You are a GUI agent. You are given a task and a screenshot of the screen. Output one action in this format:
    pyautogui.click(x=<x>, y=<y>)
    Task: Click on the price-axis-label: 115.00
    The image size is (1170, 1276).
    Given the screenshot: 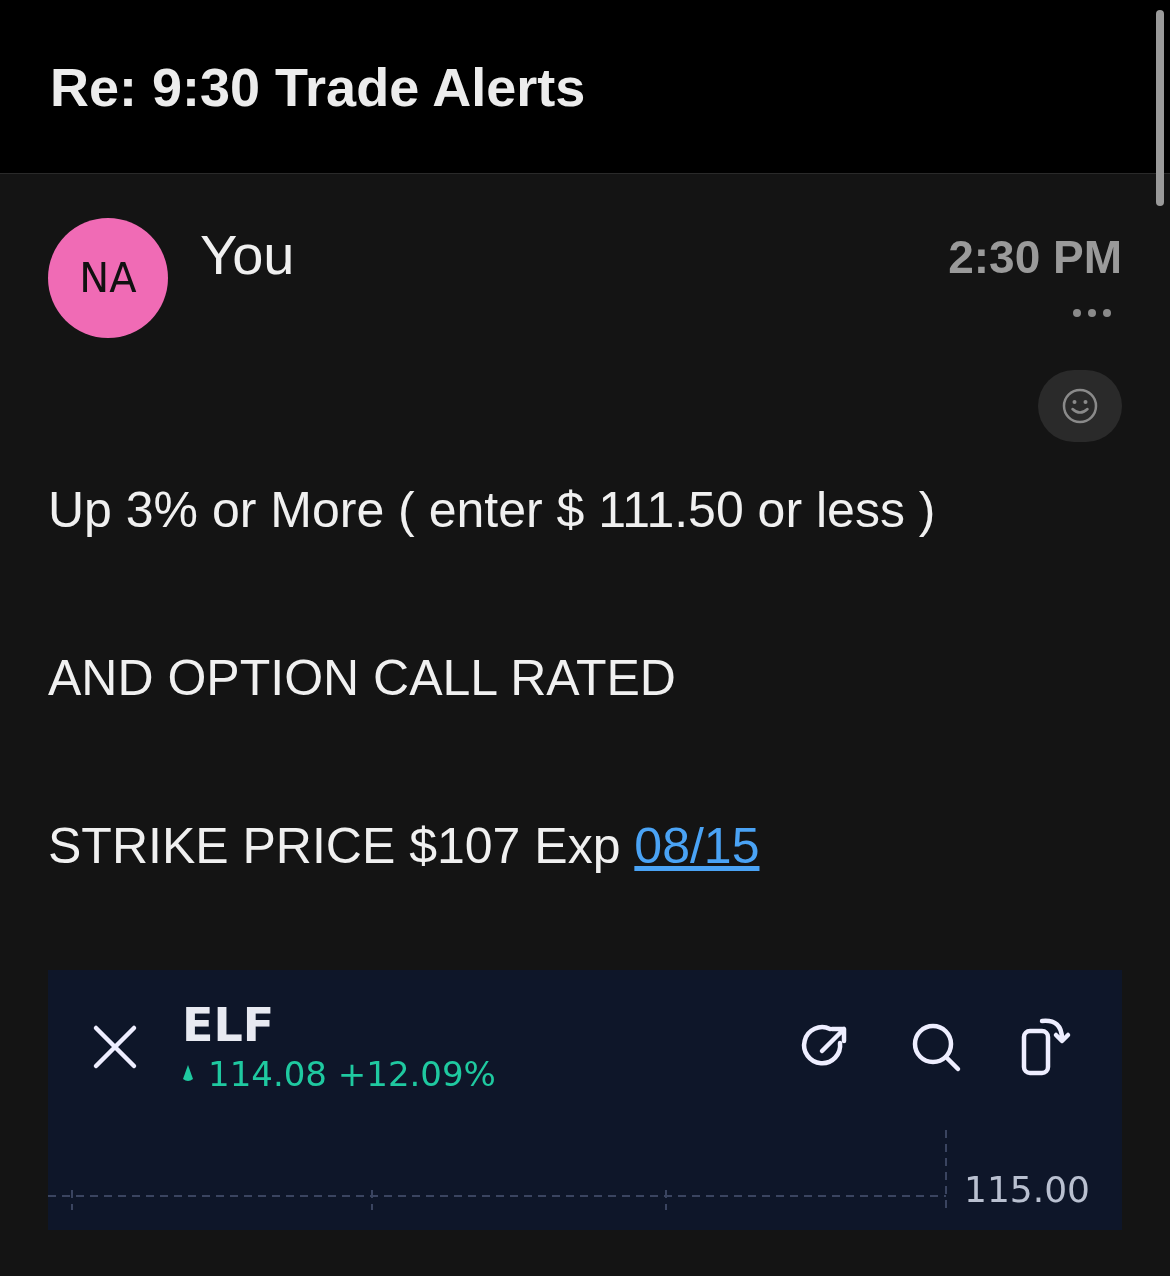 What is the action you would take?
    pyautogui.click(x=1027, y=1189)
    